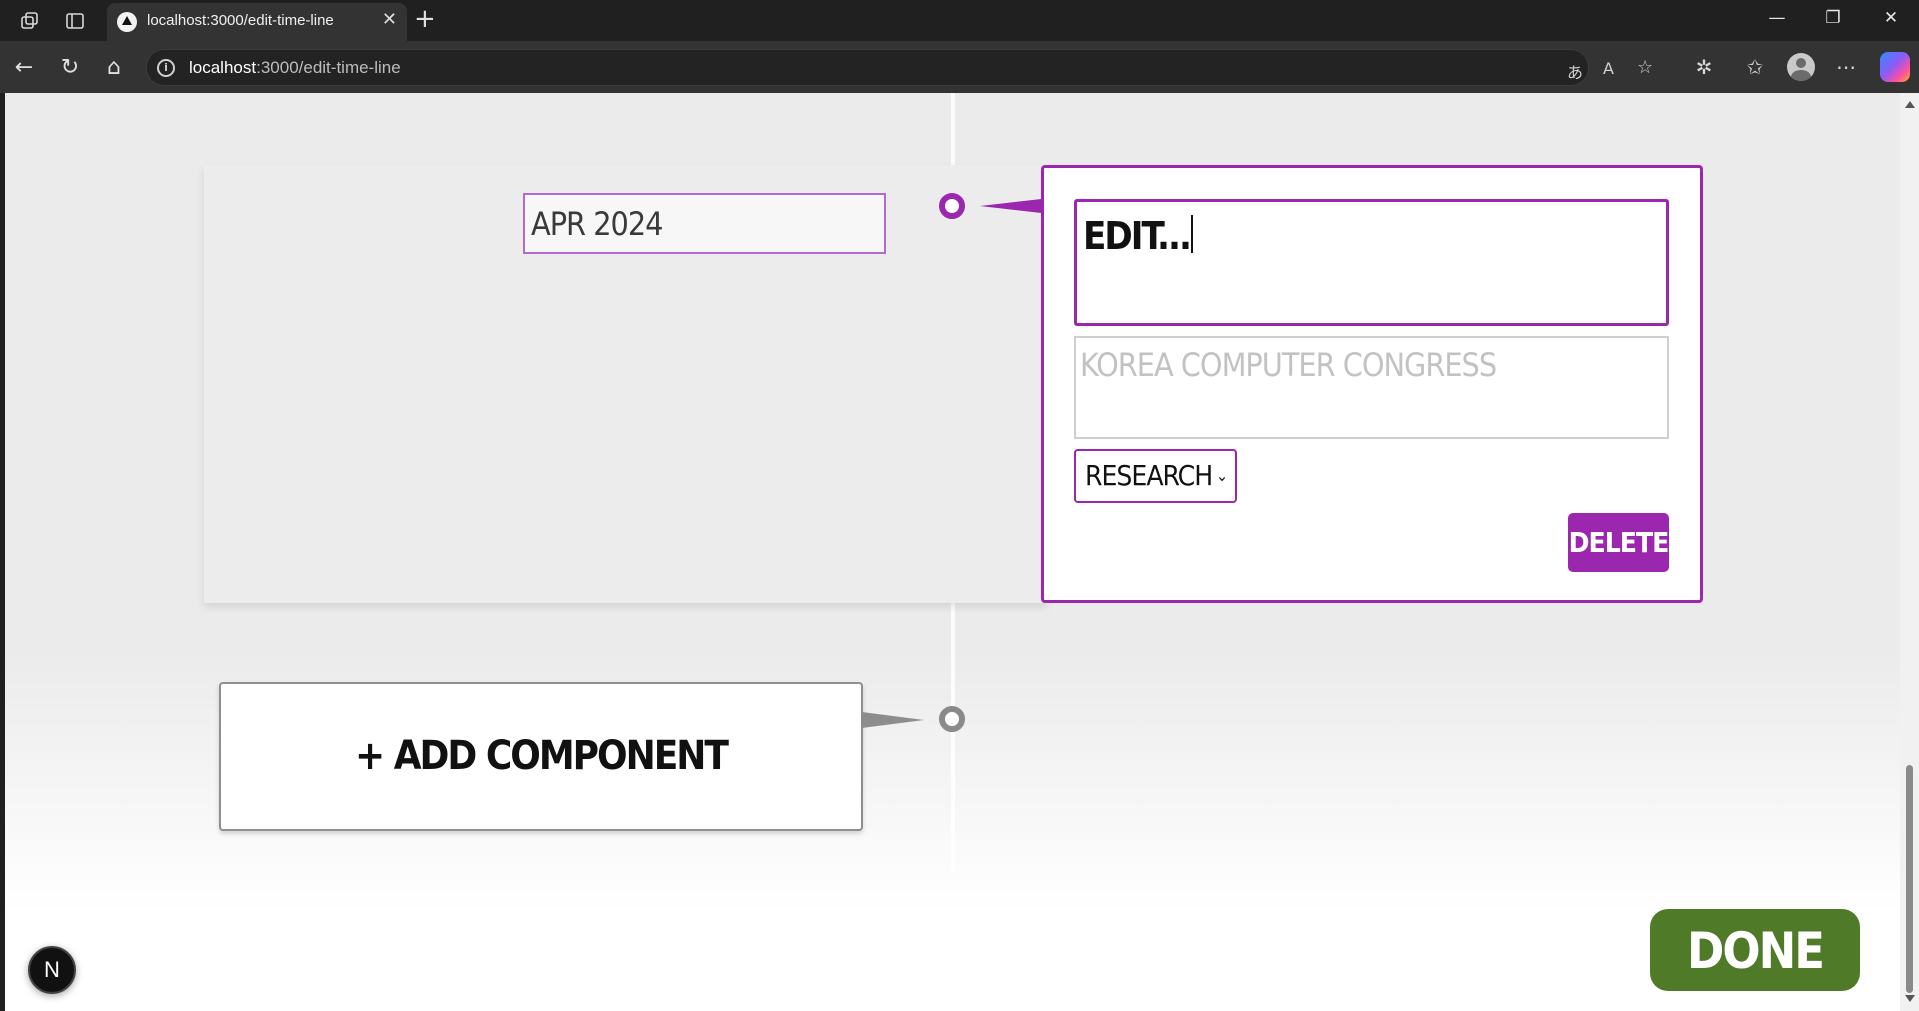  I want to click on description-input: Korea Computer Congress, so click(1371, 387).